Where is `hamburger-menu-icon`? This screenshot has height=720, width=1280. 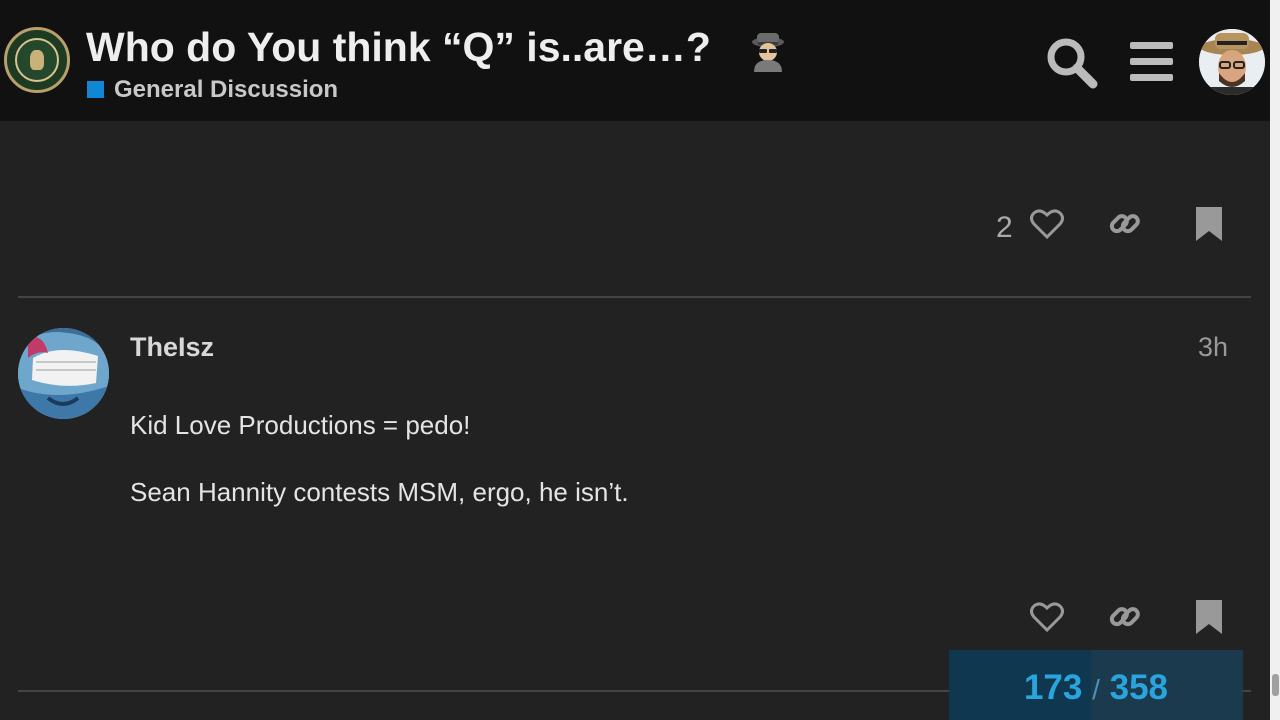 hamburger-menu-icon is located at coordinates (1152, 62).